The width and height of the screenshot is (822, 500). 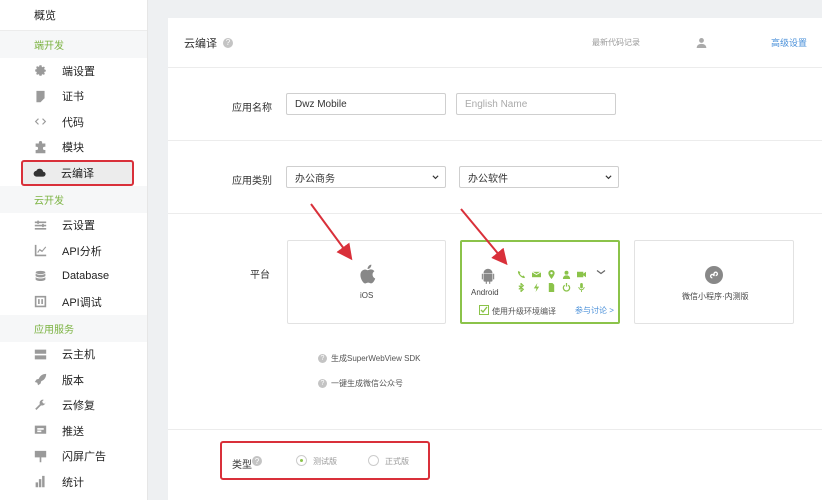 What do you see at coordinates (252, 108) in the screenshot?
I see `app-name-label: 应用名称` at bounding box center [252, 108].